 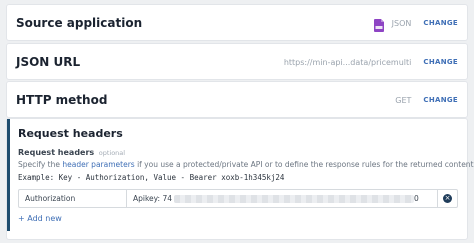 What do you see at coordinates (40, 164) in the screenshot?
I see `description-text-start: Specify the` at bounding box center [40, 164].